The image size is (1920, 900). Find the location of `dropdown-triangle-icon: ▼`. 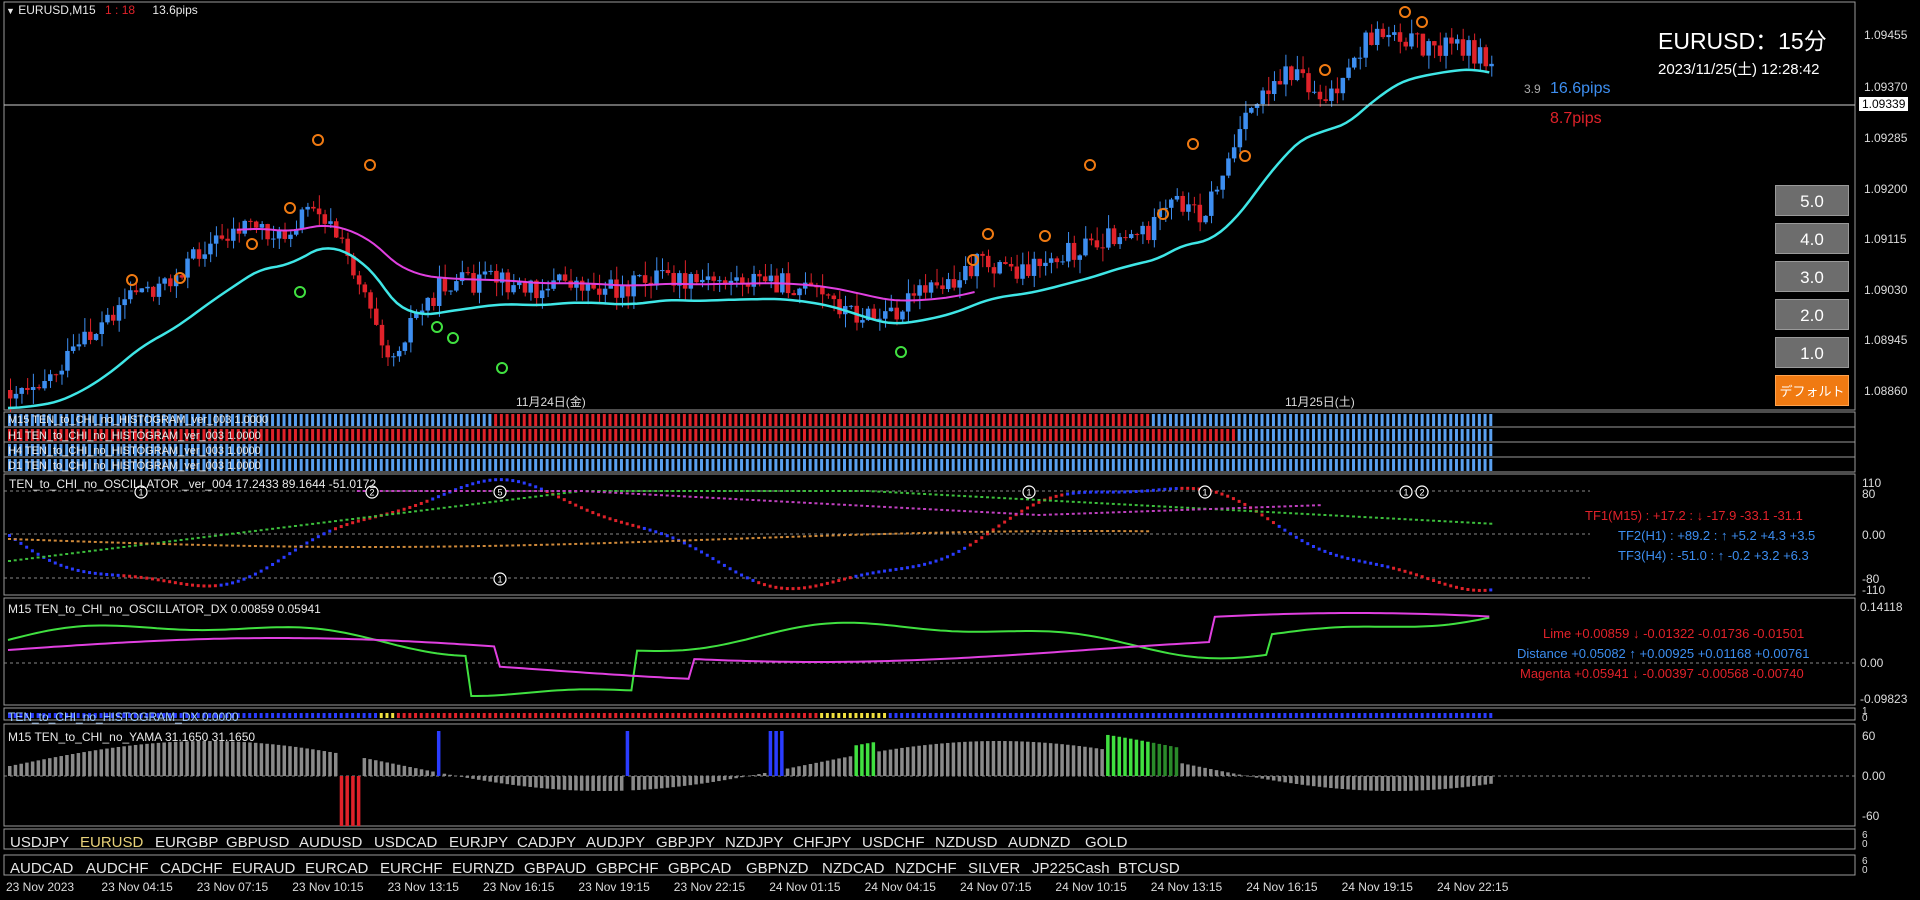

dropdown-triangle-icon: ▼ is located at coordinates (10, 11).